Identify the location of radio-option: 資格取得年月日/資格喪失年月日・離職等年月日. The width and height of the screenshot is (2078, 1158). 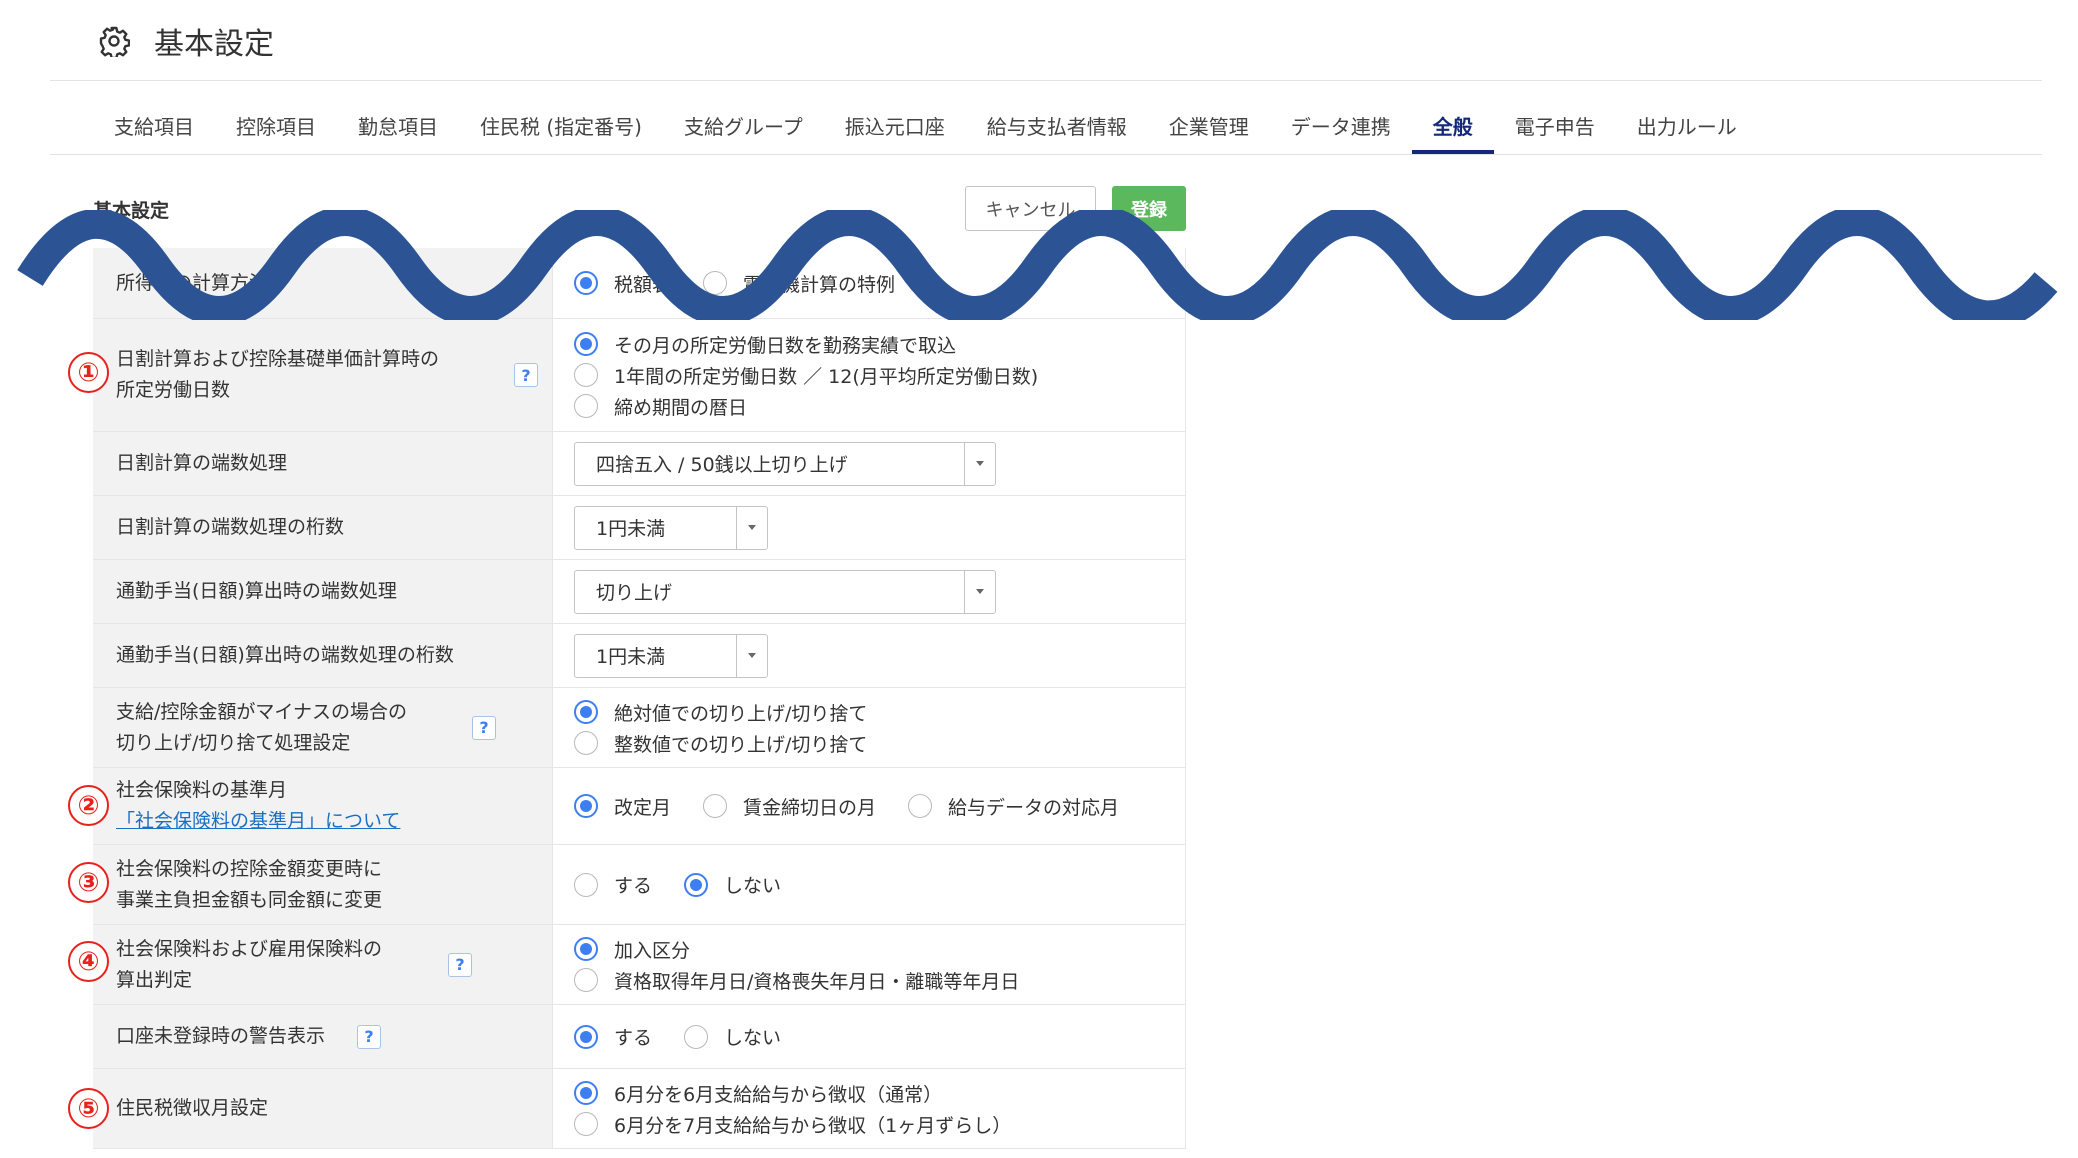
(796, 980).